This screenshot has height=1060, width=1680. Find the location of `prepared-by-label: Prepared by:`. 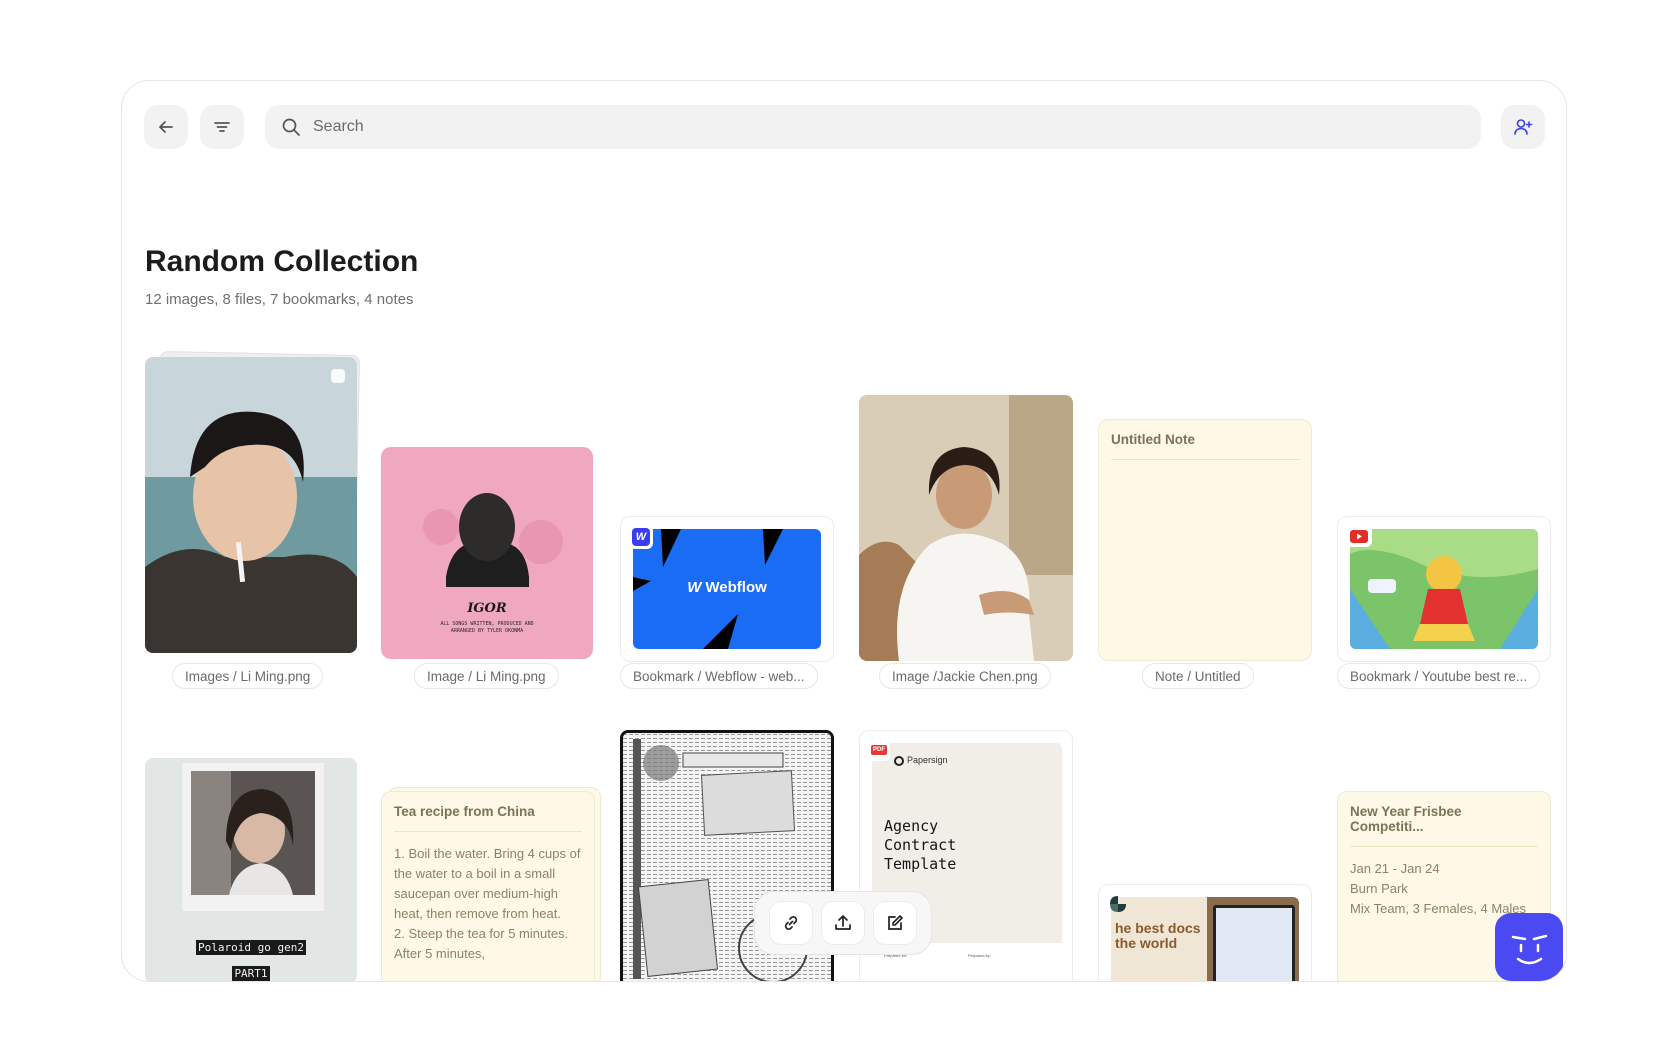

prepared-by-label: Prepared by: is located at coordinates (979, 955).